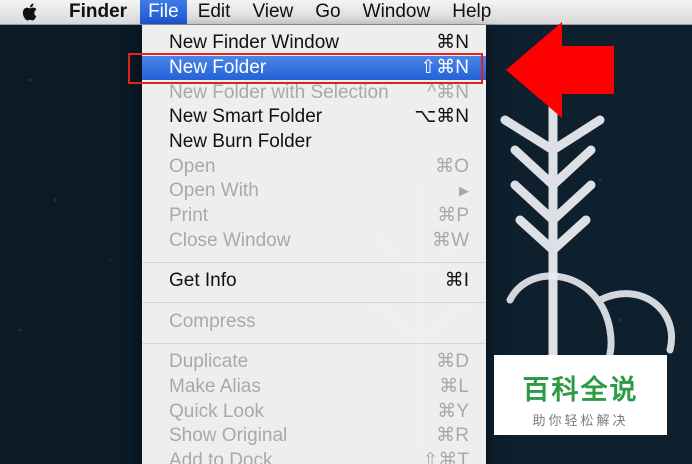 The height and width of the screenshot is (464, 692). I want to click on menu-item-get-info: Get Info ⌘I, so click(314, 281).